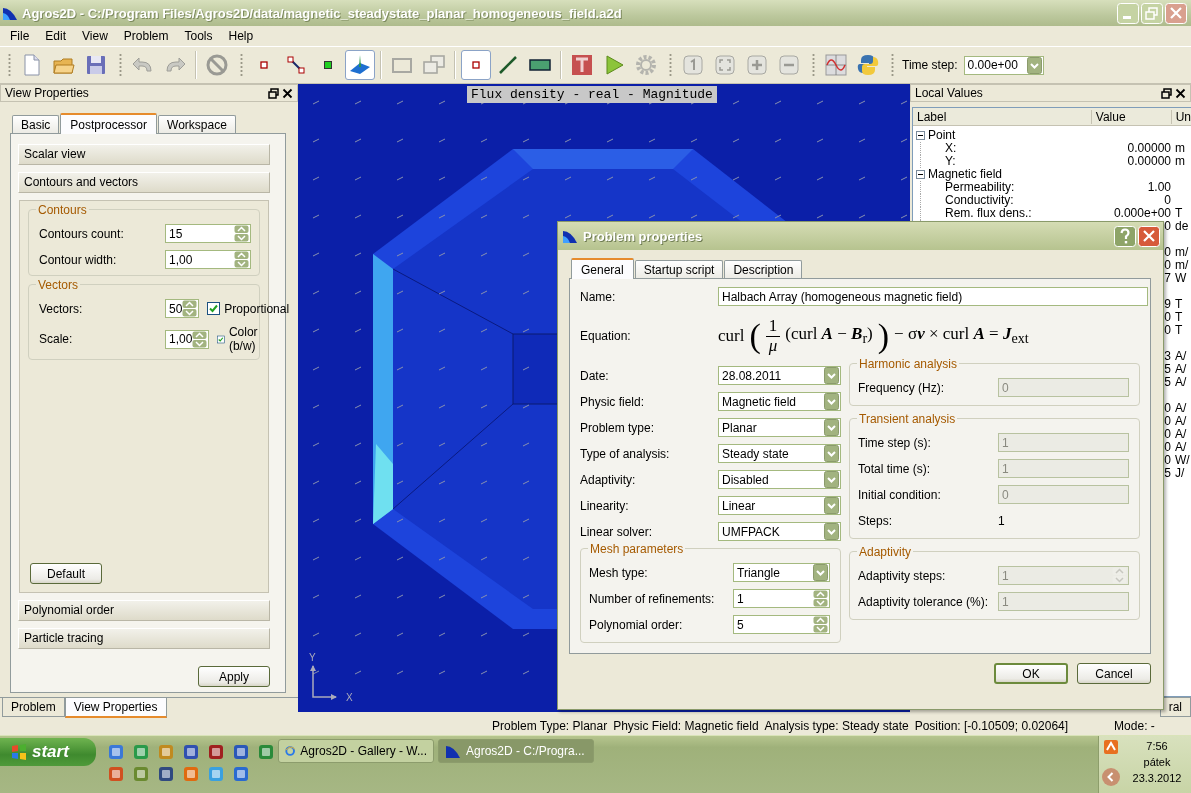 This screenshot has height=793, width=1191. What do you see at coordinates (208, 233) in the screenshot?
I see `spin-box: 15` at bounding box center [208, 233].